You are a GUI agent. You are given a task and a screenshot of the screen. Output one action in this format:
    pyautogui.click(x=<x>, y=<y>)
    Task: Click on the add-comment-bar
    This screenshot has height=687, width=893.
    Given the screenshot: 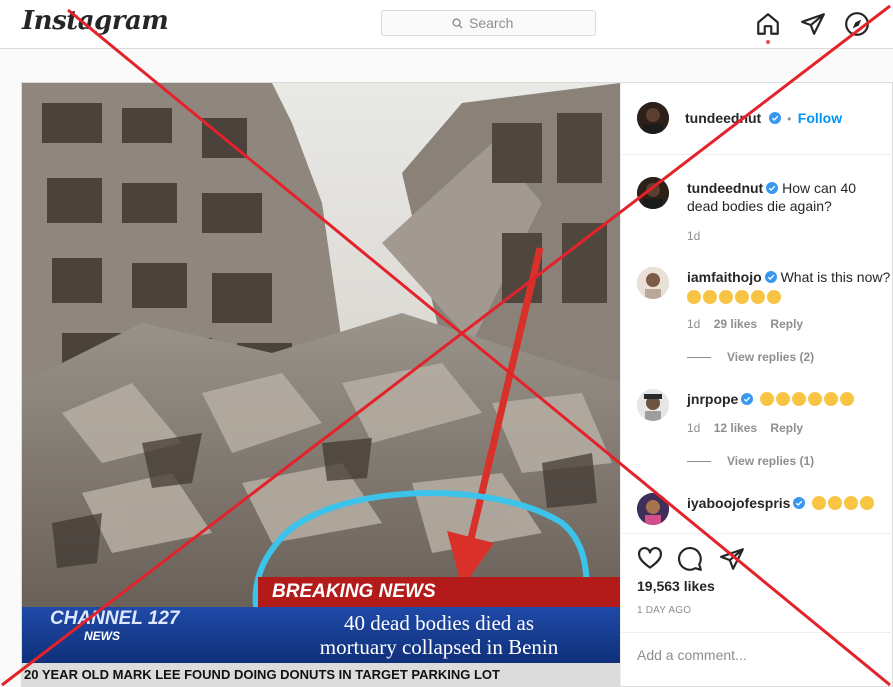 What is the action you would take?
    pyautogui.click(x=757, y=659)
    